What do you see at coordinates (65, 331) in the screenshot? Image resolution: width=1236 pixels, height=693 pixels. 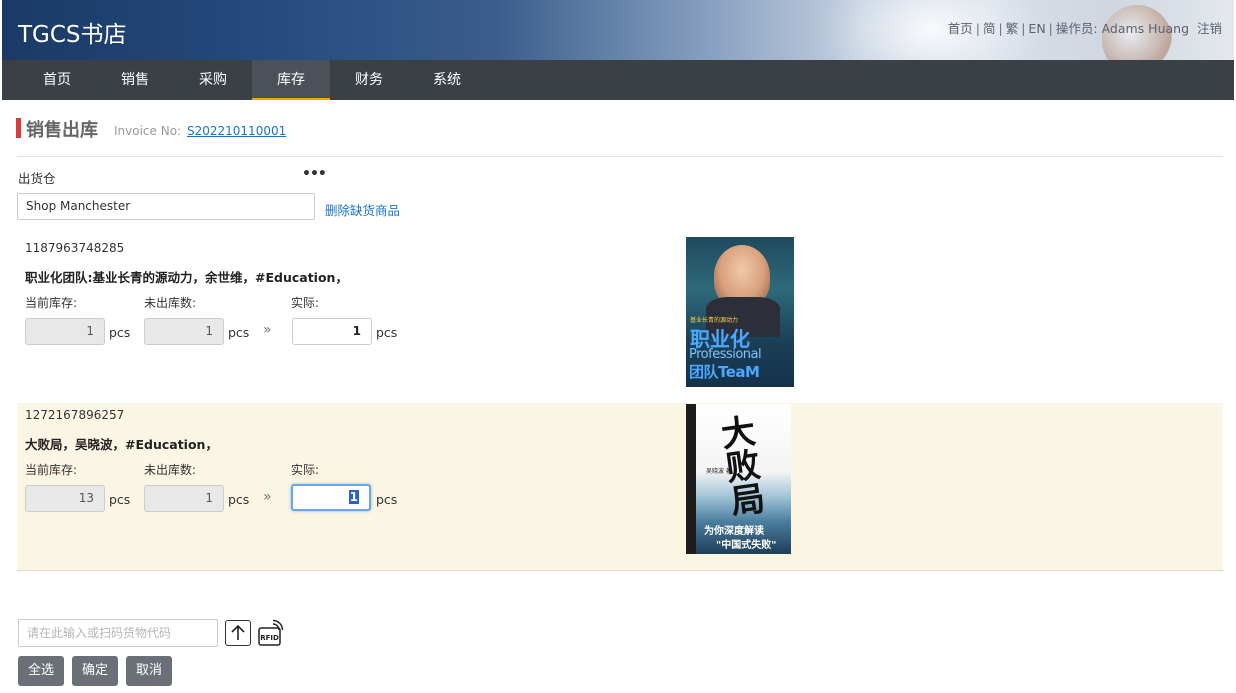 I see `current-stock-field: 1` at bounding box center [65, 331].